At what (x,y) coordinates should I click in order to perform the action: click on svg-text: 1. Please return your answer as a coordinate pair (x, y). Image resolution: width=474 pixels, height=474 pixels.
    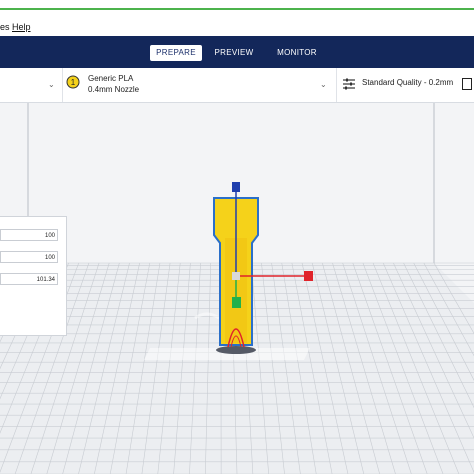
    Looking at the image, I should click on (73, 82).